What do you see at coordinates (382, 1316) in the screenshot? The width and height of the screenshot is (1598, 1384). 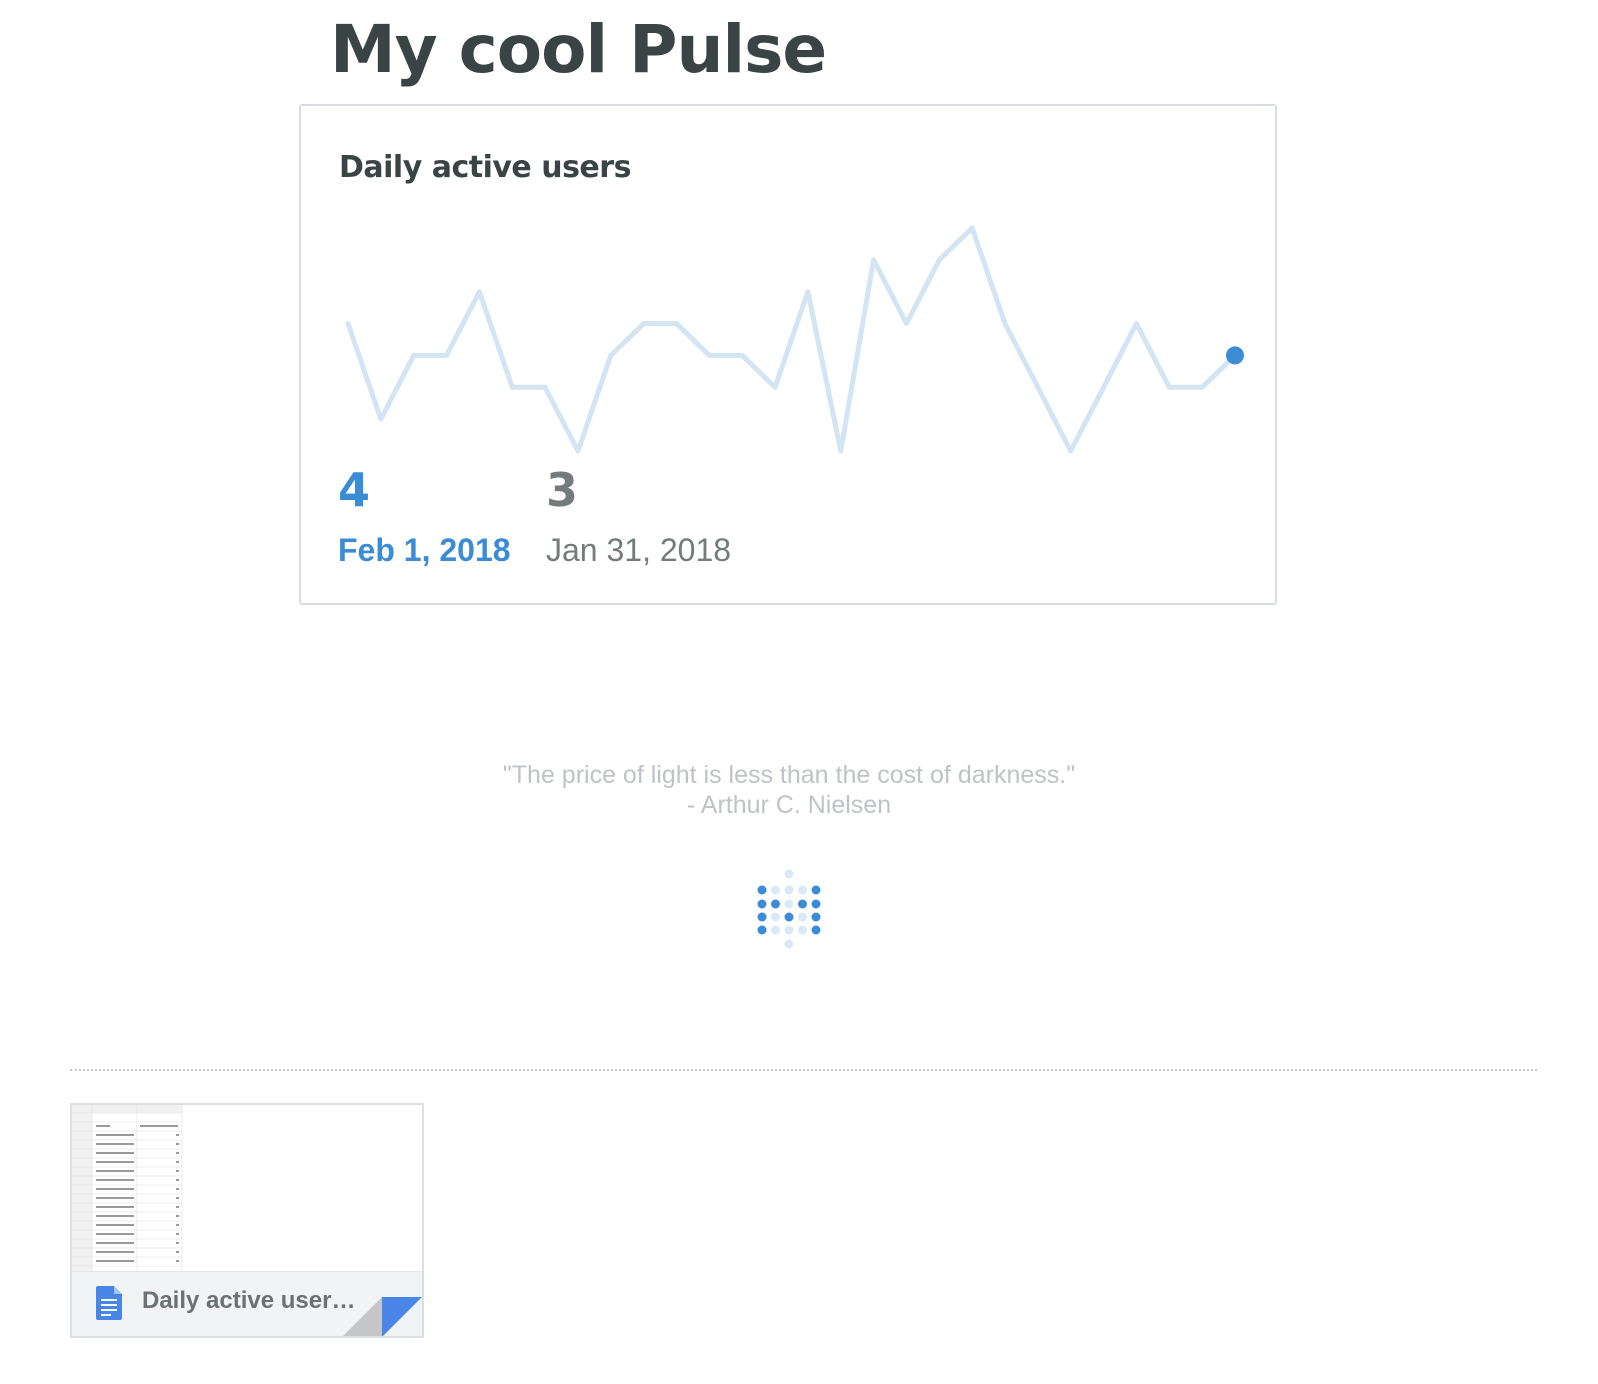 I see `corner-fold-icon` at bounding box center [382, 1316].